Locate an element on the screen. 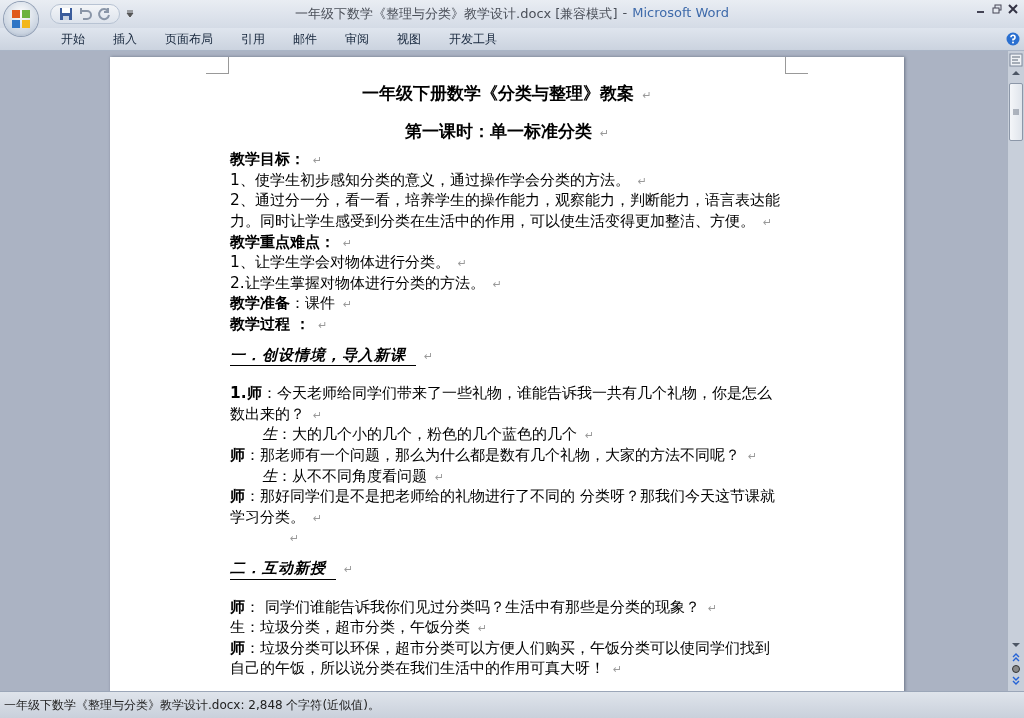 This screenshot has width=1024, height=718. paragraph: 师：那老师有一个问题，那么为什么都是数有几个礼物，大家的方法不同呢？ ↵ is located at coordinates (494, 454).